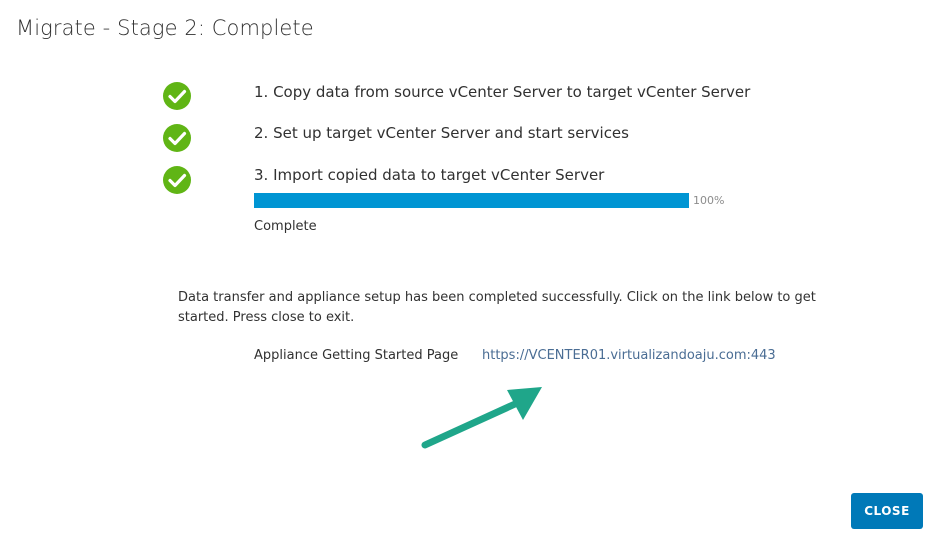 Image resolution: width=939 pixels, height=541 pixels. I want to click on progress-bar, so click(471, 200).